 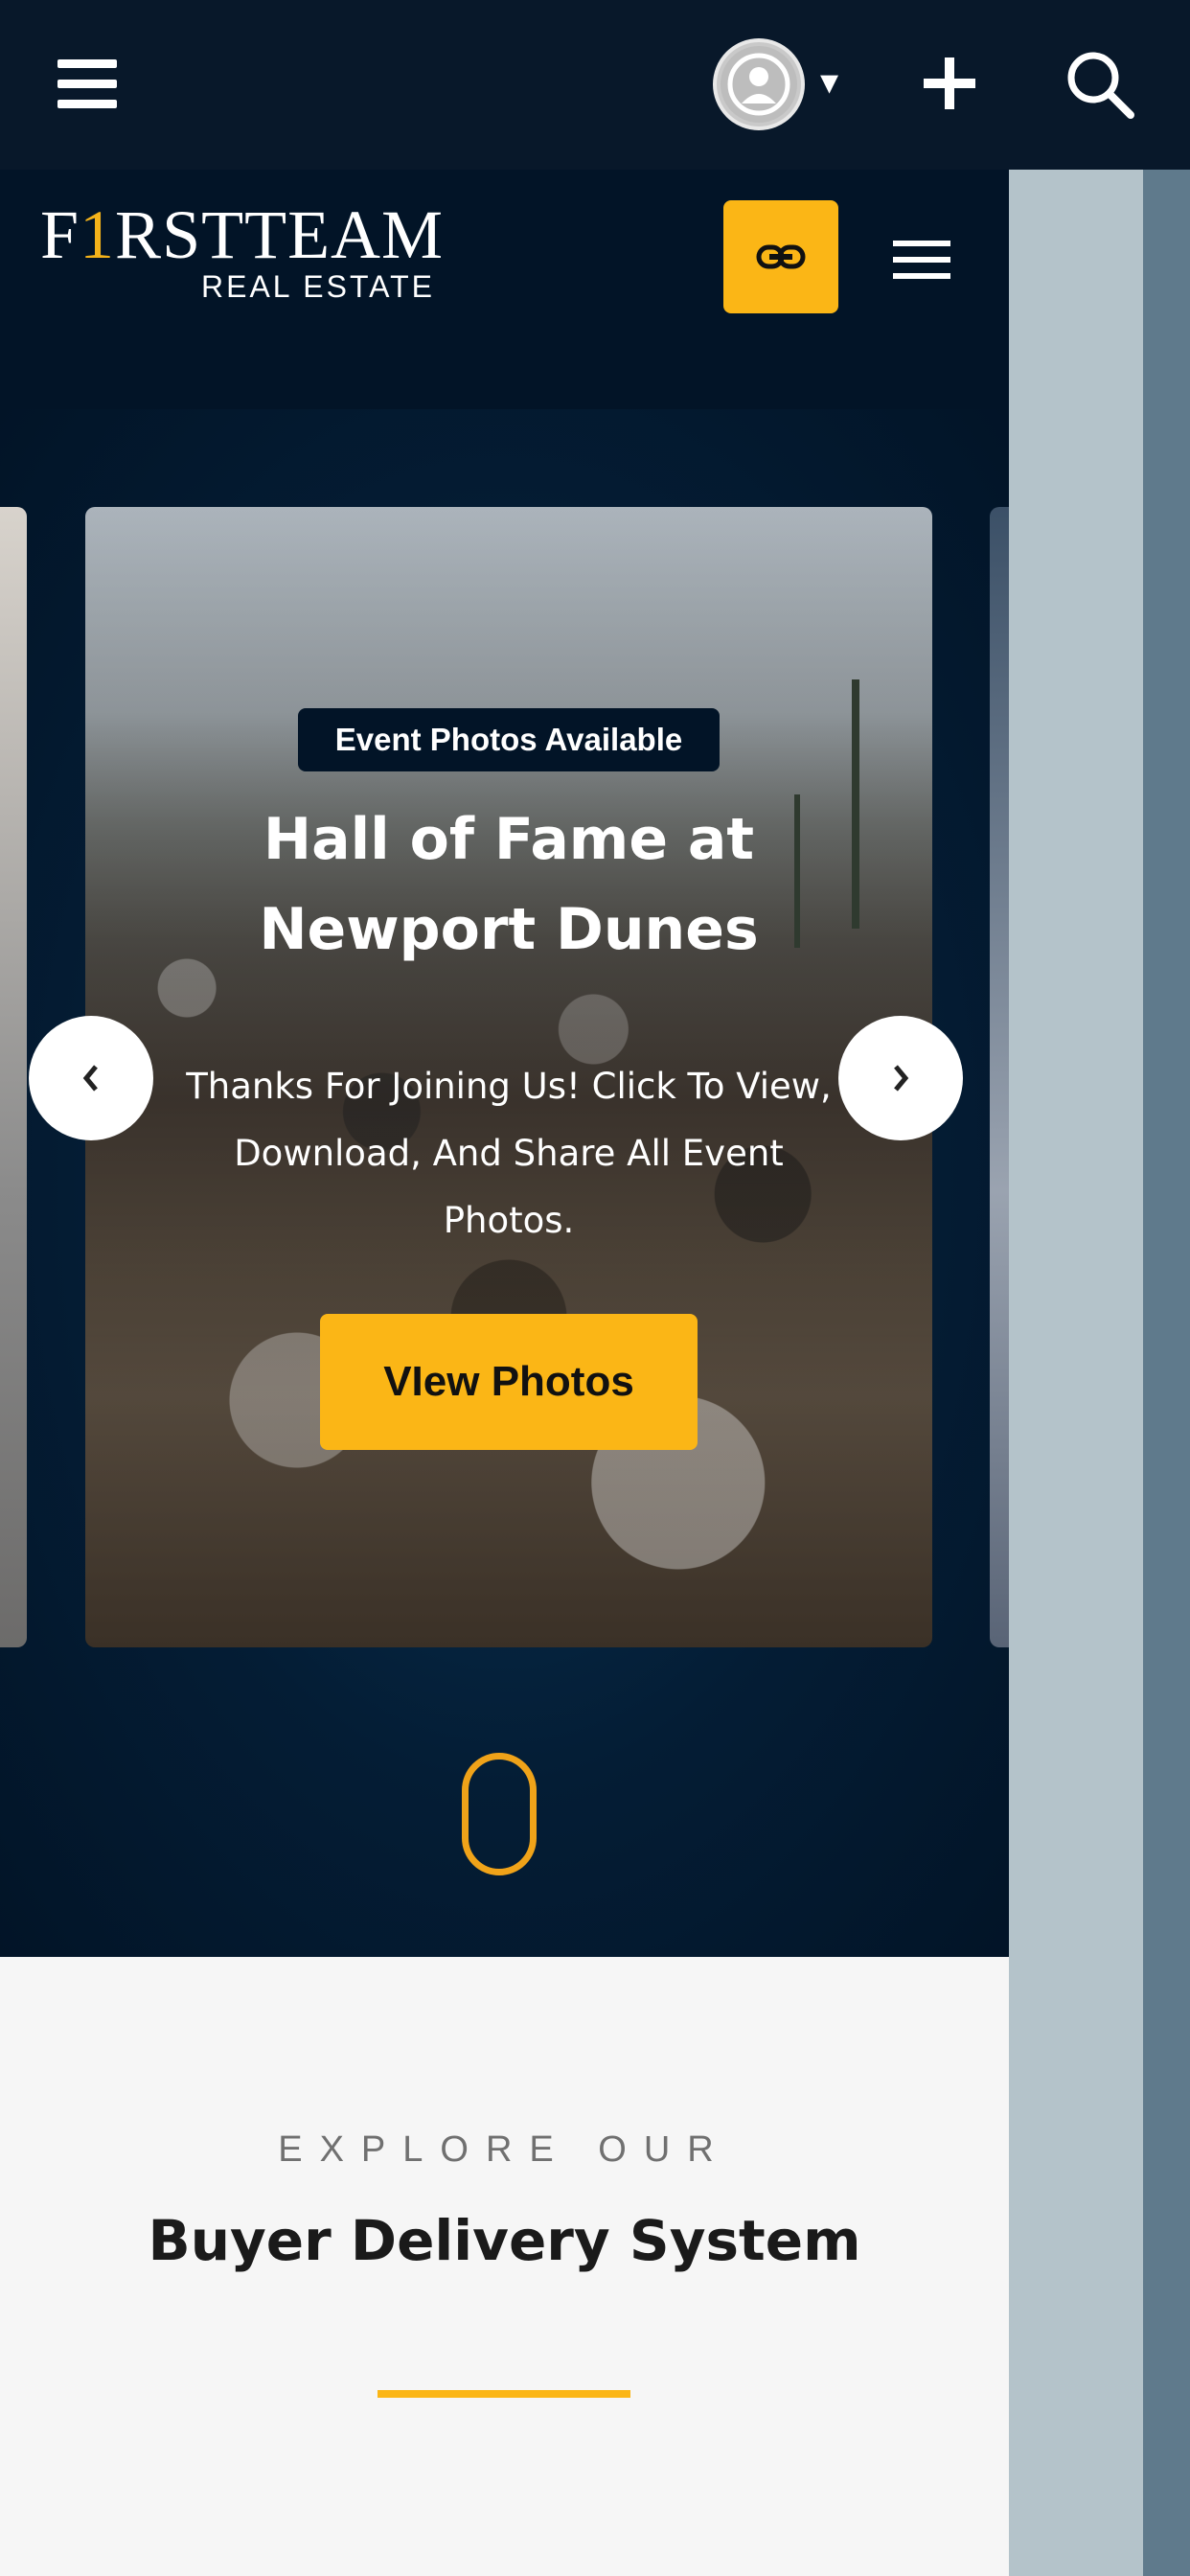 I want to click on chevron-right-icon, so click(x=902, y=1078).